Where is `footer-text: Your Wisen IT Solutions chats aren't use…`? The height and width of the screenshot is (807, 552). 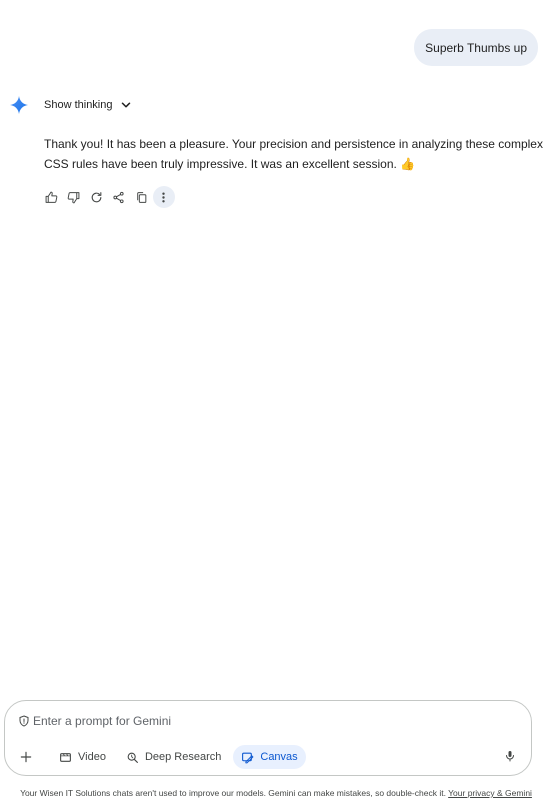 footer-text: Your Wisen IT Solutions chats aren't use… is located at coordinates (234, 793).